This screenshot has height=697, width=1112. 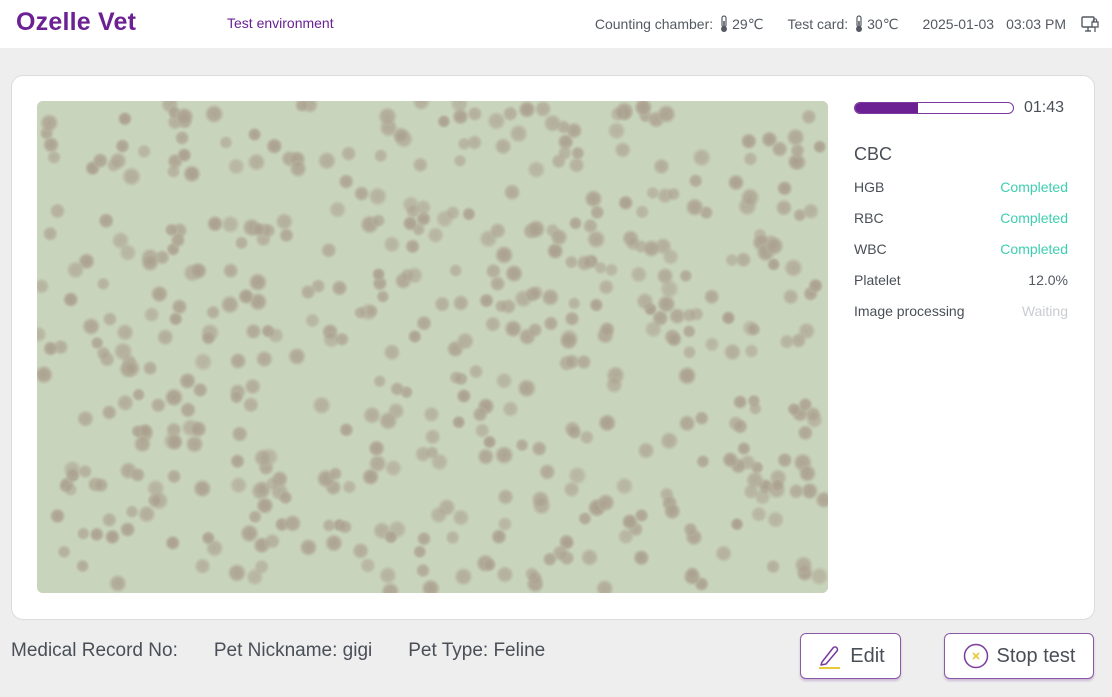 What do you see at coordinates (1044, 310) in the screenshot?
I see `test-item-status: Waiting` at bounding box center [1044, 310].